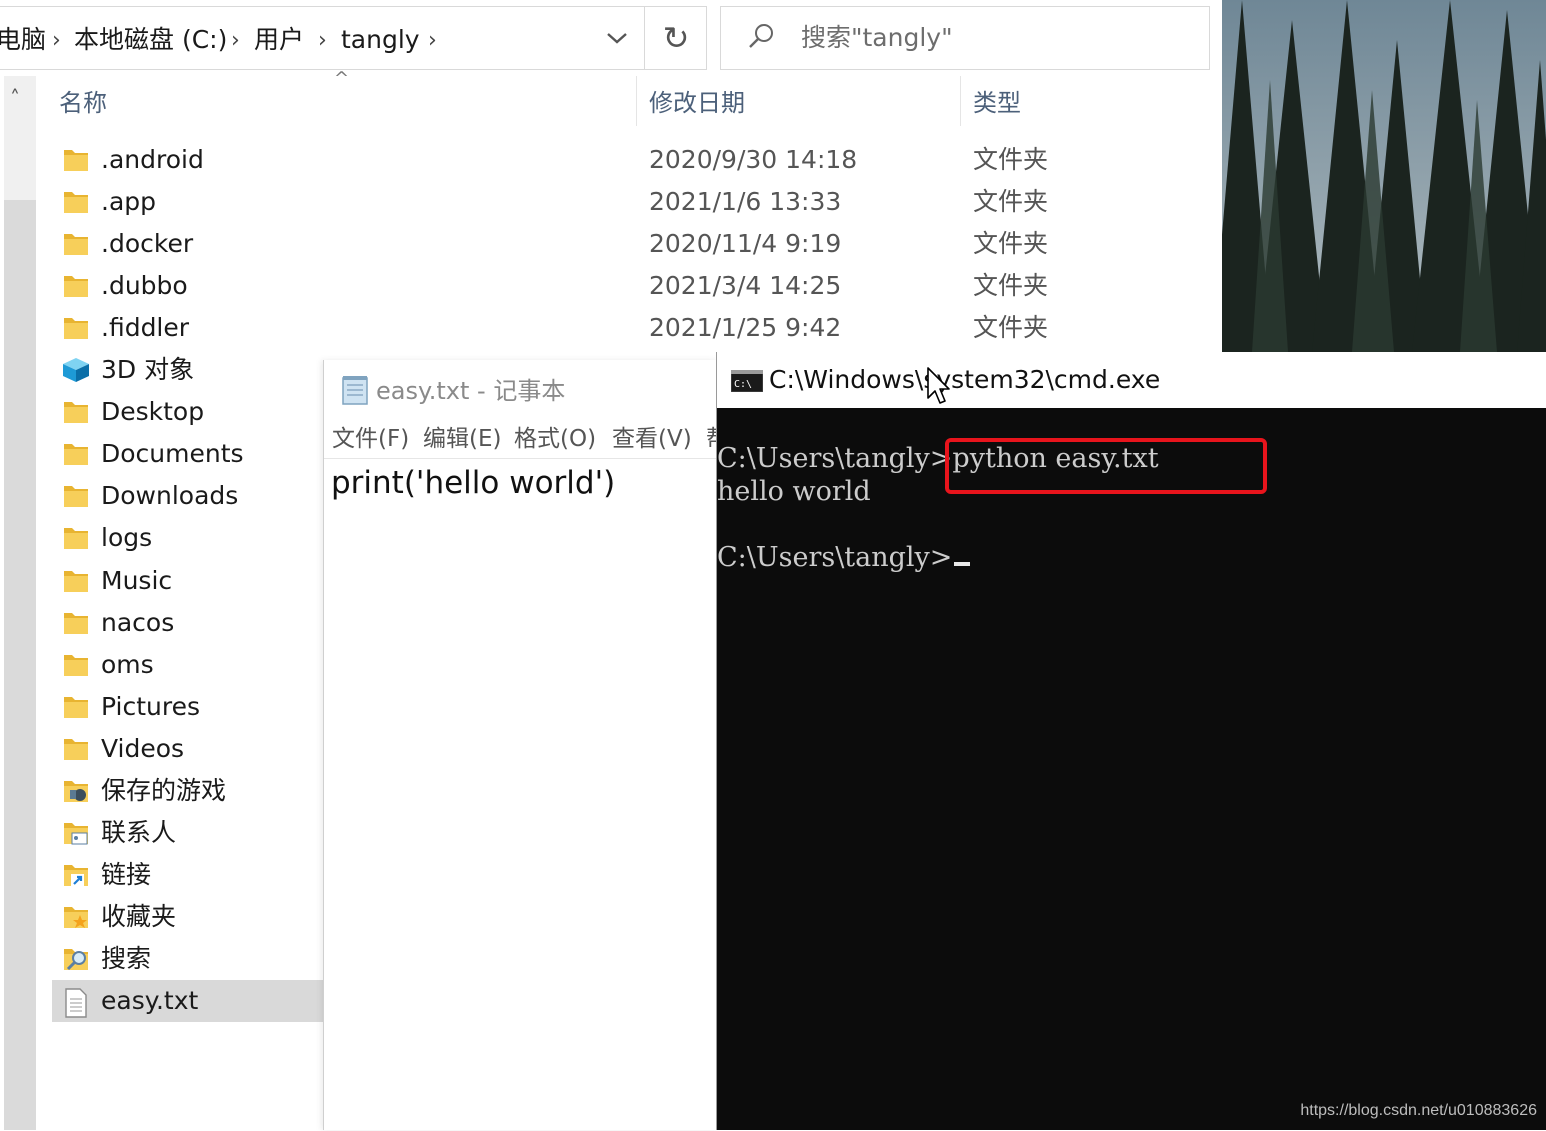 This screenshot has height=1131, width=1546. I want to click on search-icon, so click(761, 36).